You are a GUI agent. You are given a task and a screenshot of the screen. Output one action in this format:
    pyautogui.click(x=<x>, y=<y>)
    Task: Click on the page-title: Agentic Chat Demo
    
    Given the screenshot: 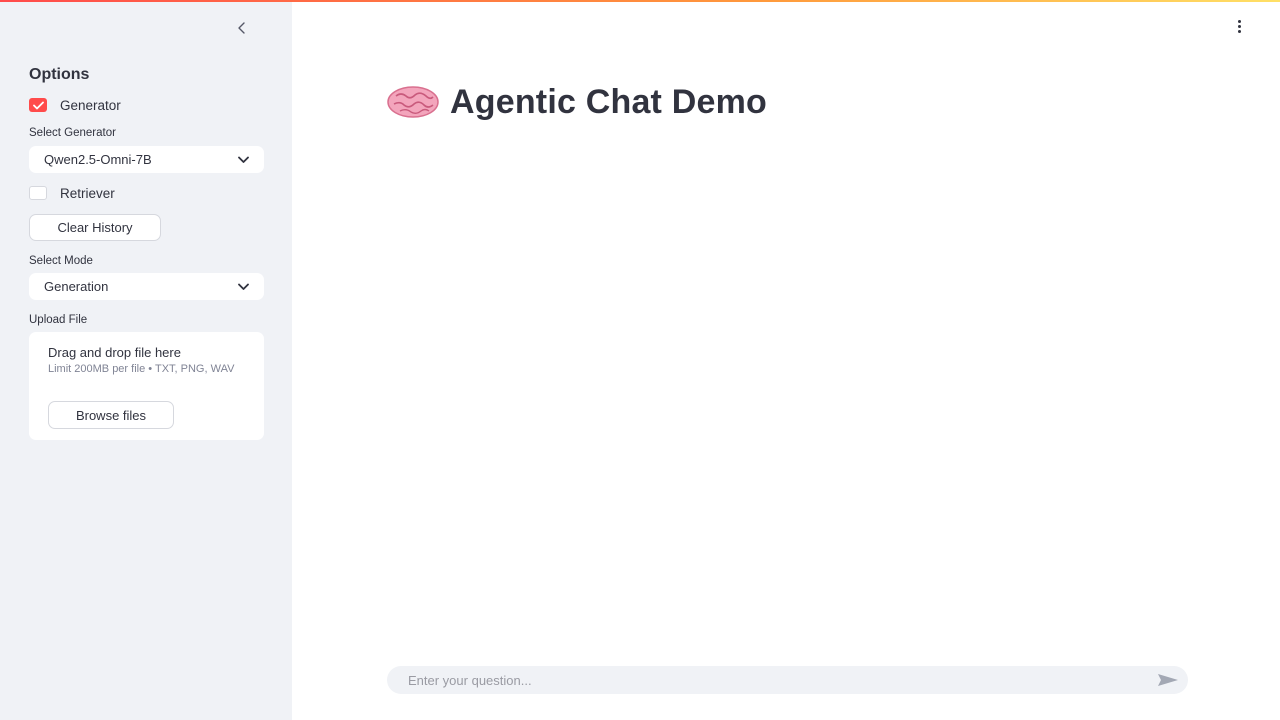 What is the action you would take?
    pyautogui.click(x=608, y=101)
    